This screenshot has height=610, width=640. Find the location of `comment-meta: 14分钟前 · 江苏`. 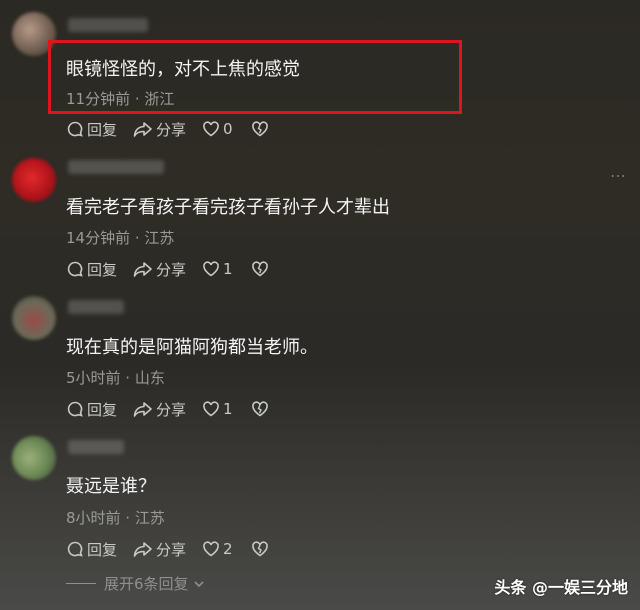

comment-meta: 14分钟前 · 江苏 is located at coordinates (120, 238).